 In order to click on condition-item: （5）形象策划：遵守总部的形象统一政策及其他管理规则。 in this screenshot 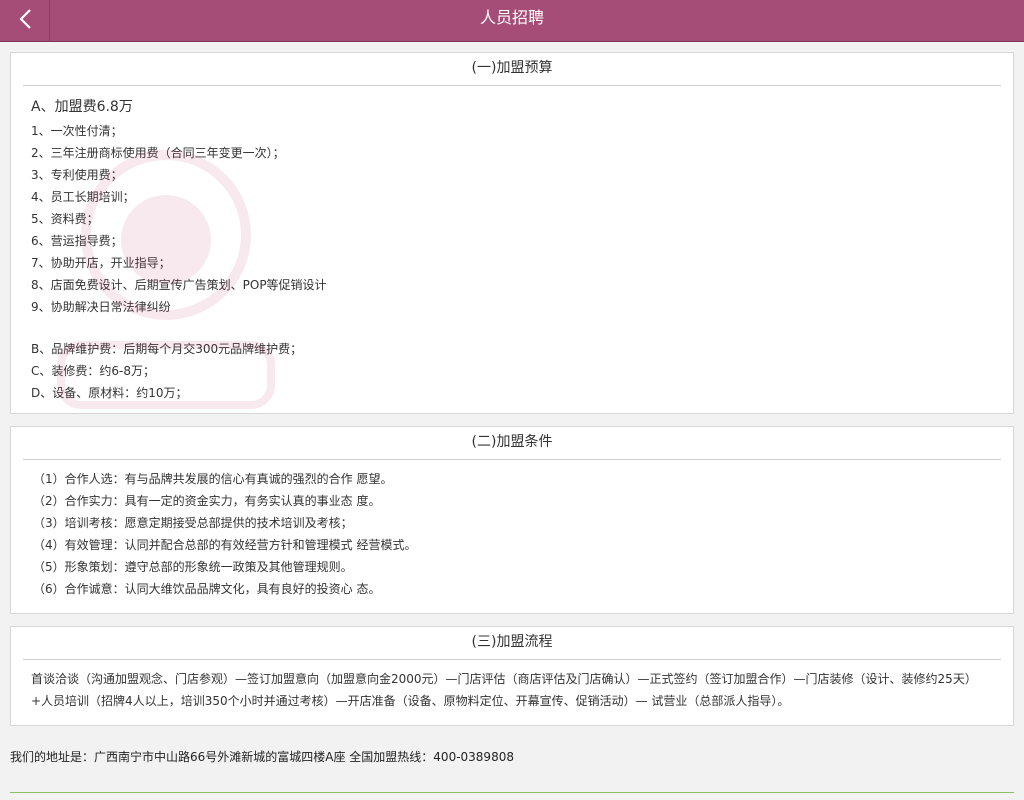, I will do `click(193, 567)`.